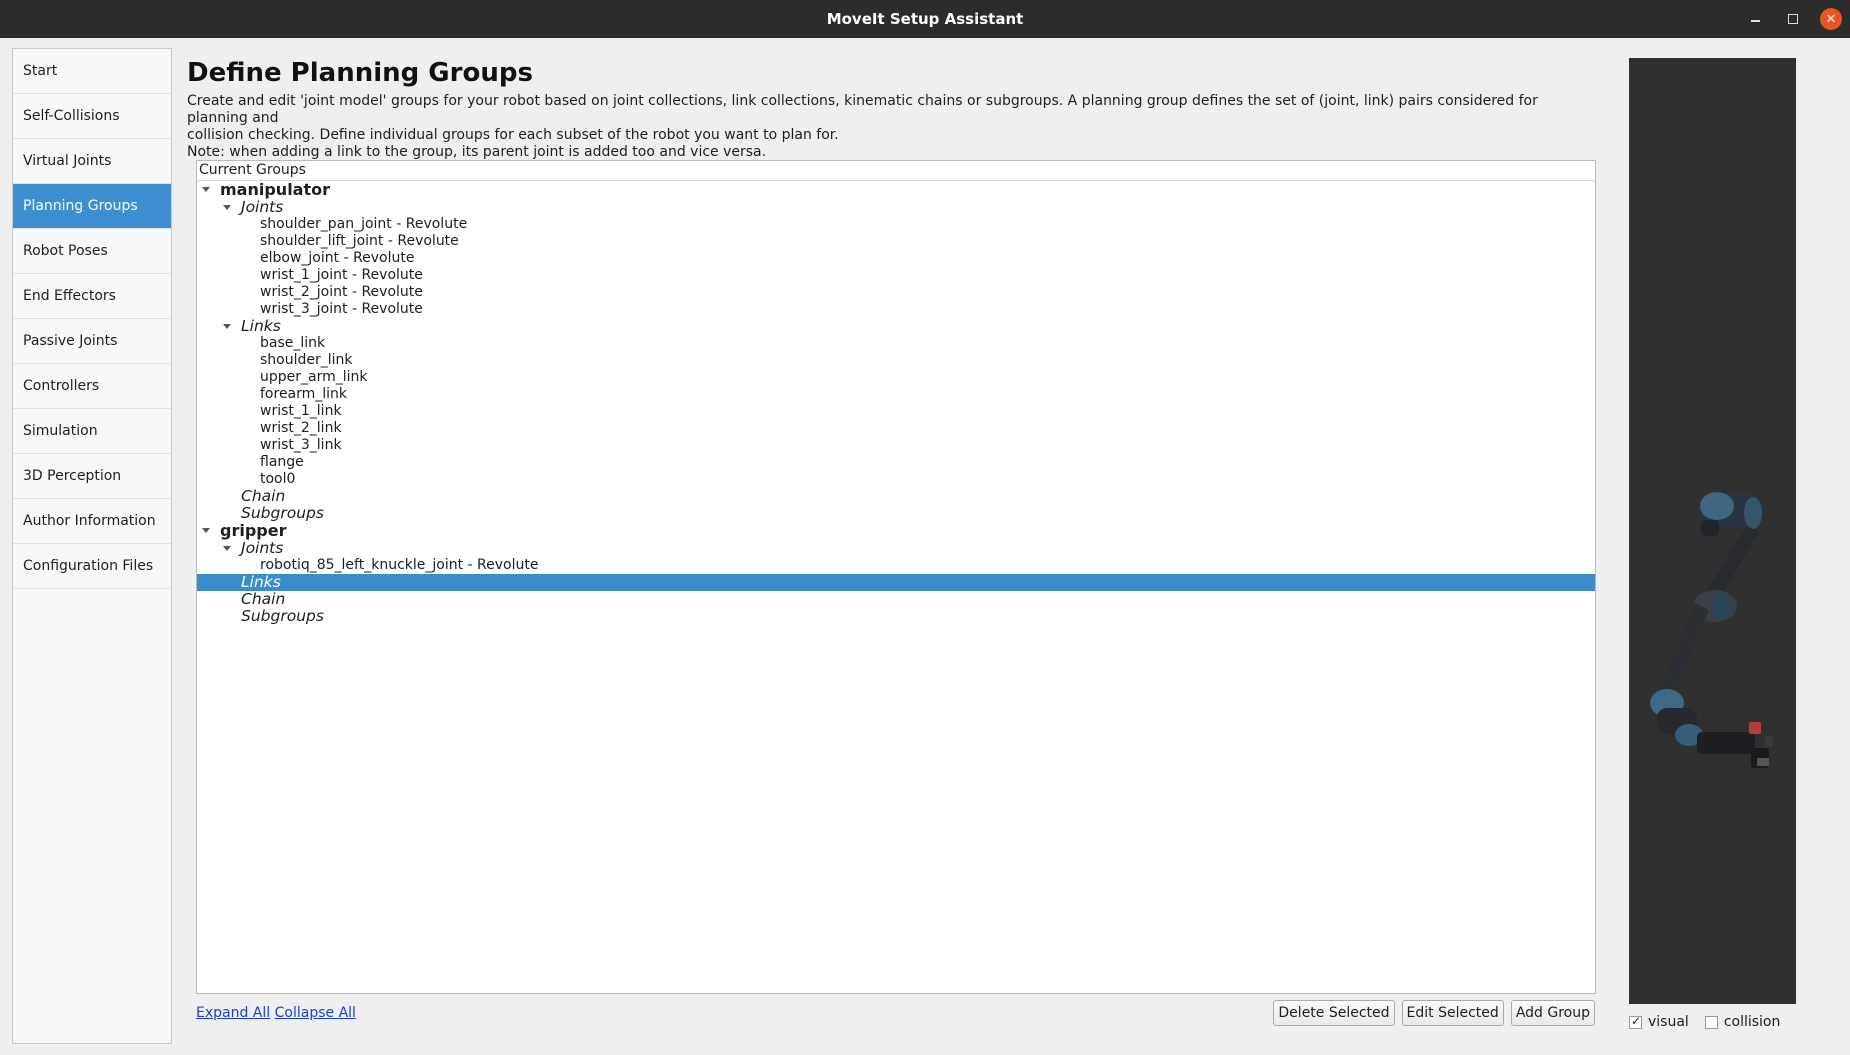  I want to click on tree-item-link: tool0, so click(896, 479).